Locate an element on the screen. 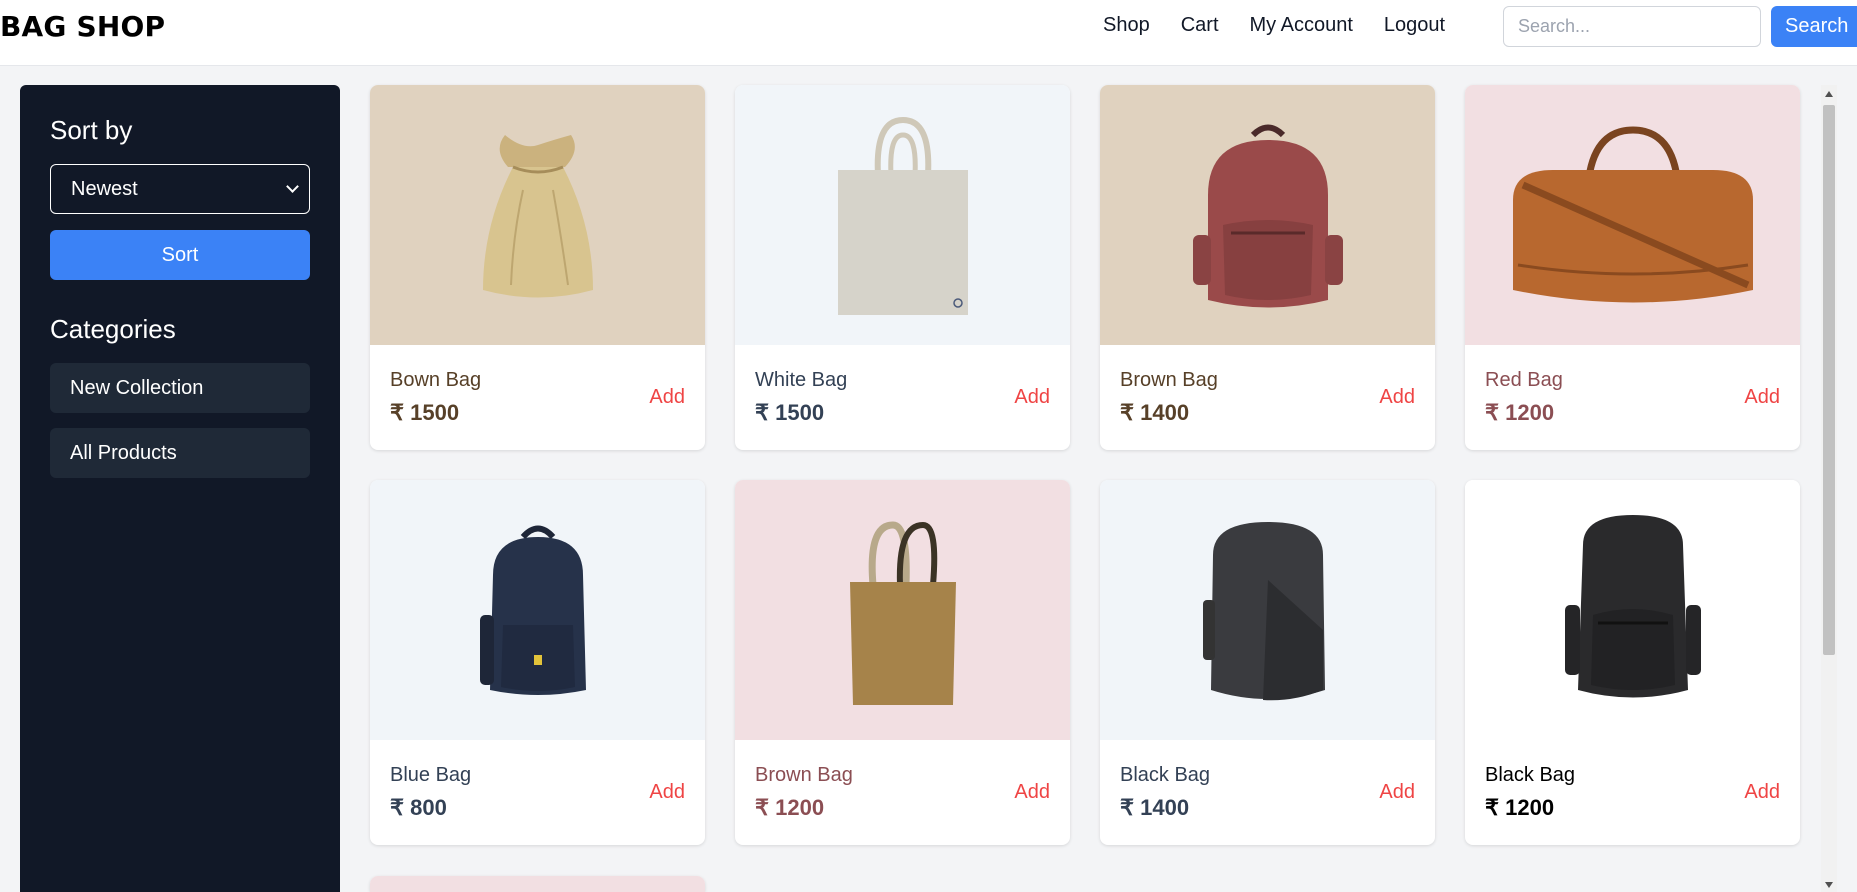 The width and height of the screenshot is (1857, 892). categories-heading: Categories is located at coordinates (113, 329).